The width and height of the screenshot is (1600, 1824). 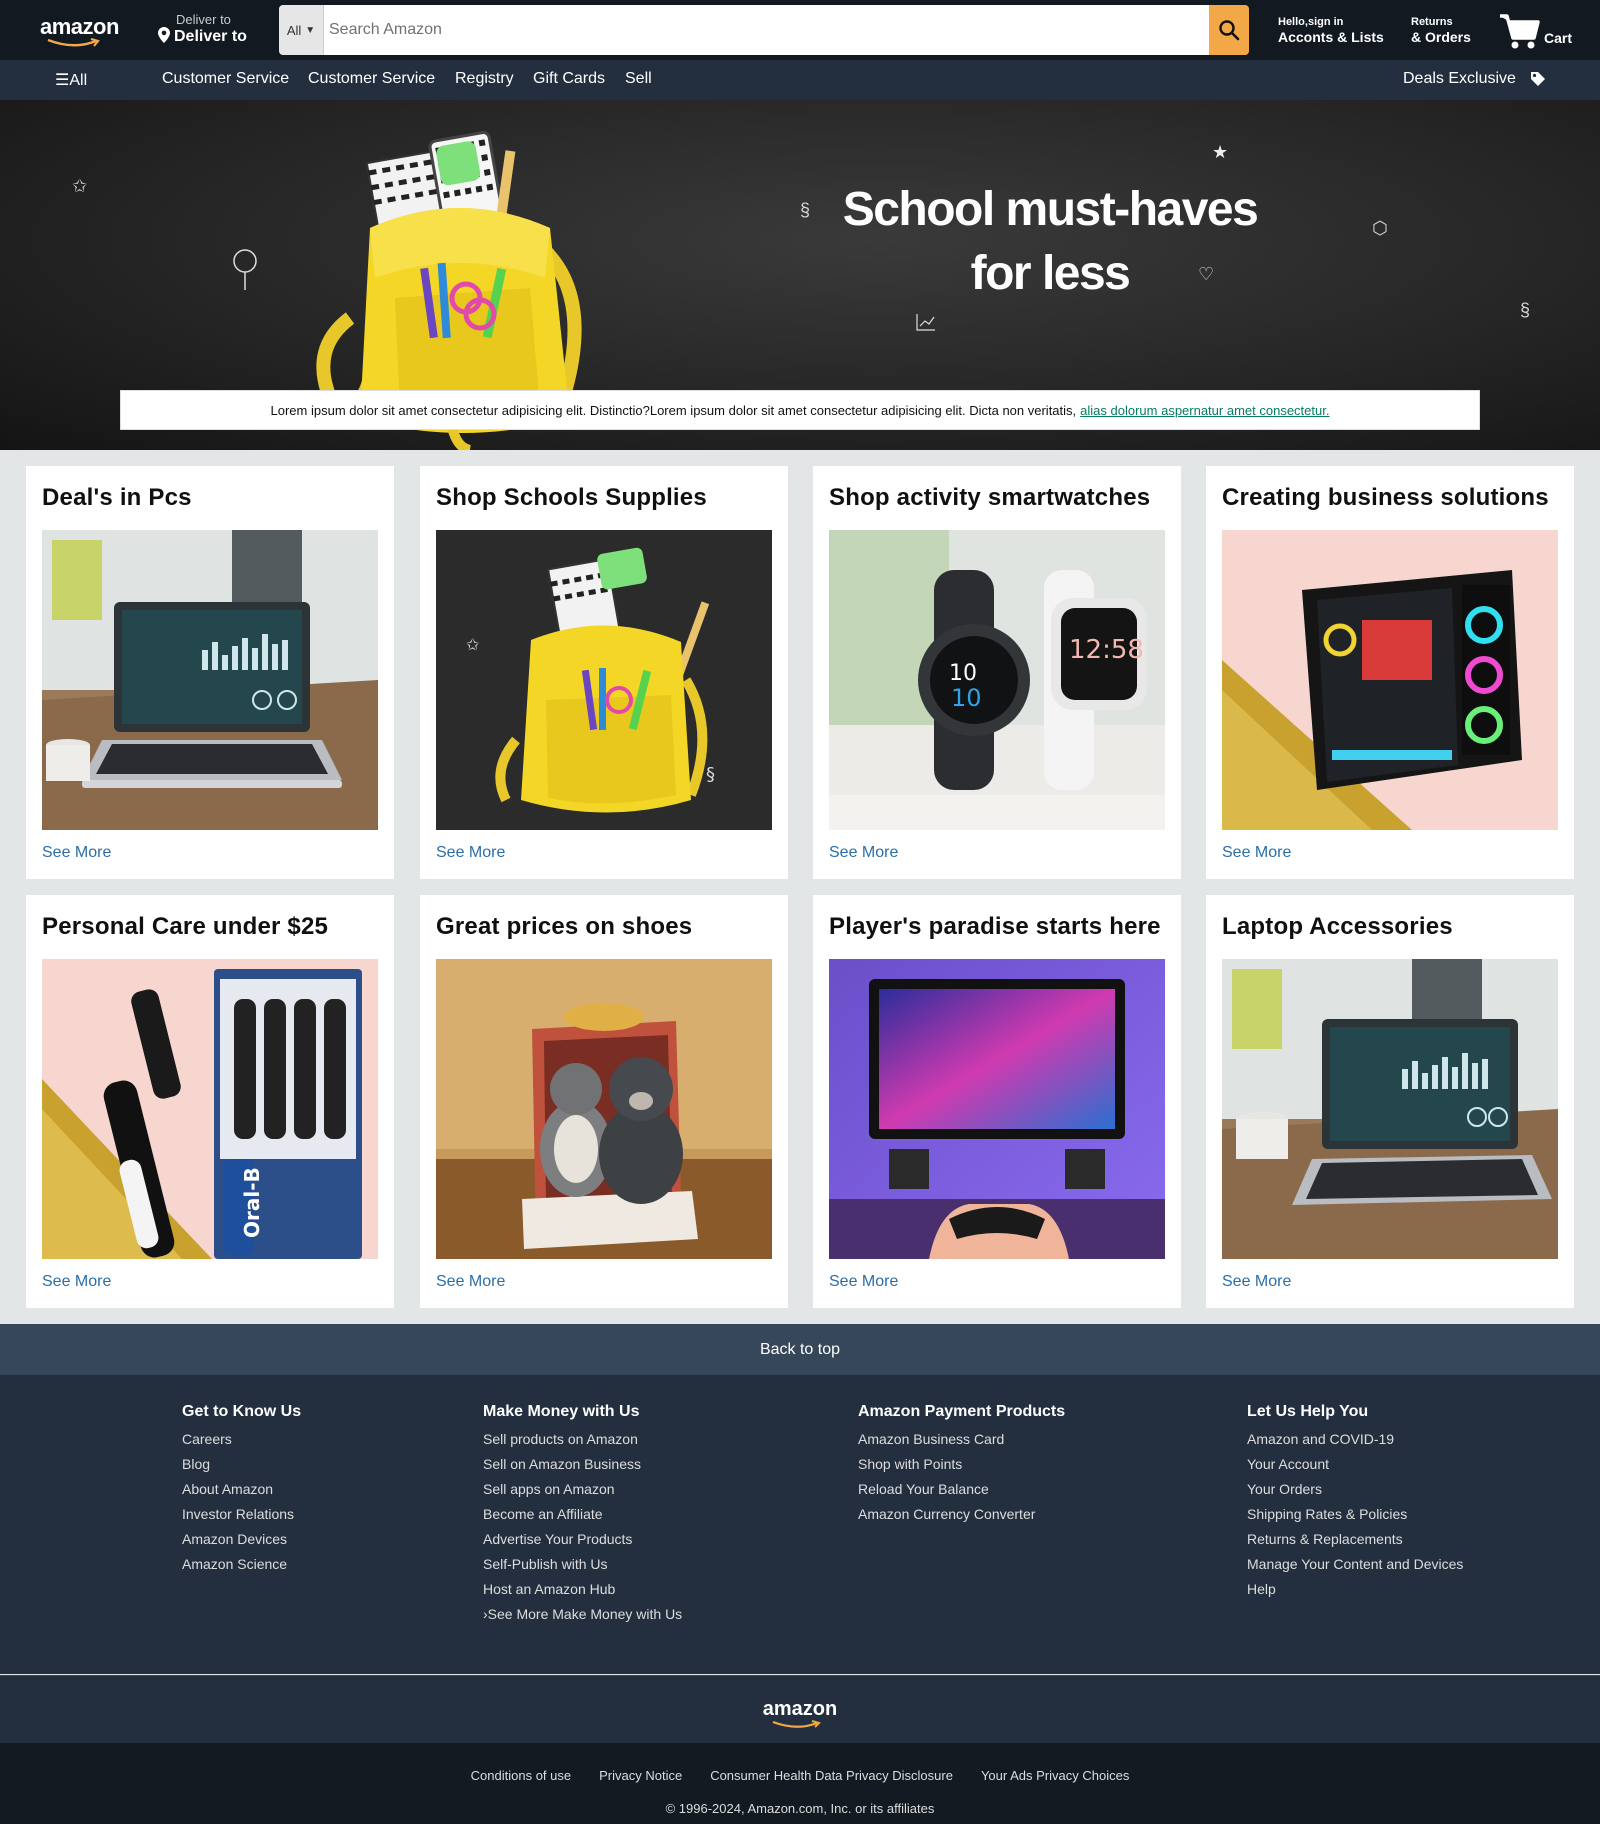 I want to click on deals-label: Deals Exclusive, so click(x=1459, y=78).